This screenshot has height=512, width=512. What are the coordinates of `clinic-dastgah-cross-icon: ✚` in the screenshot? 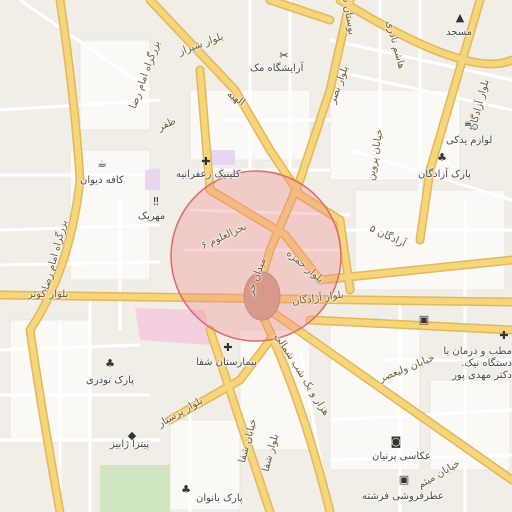 It's located at (504, 336).